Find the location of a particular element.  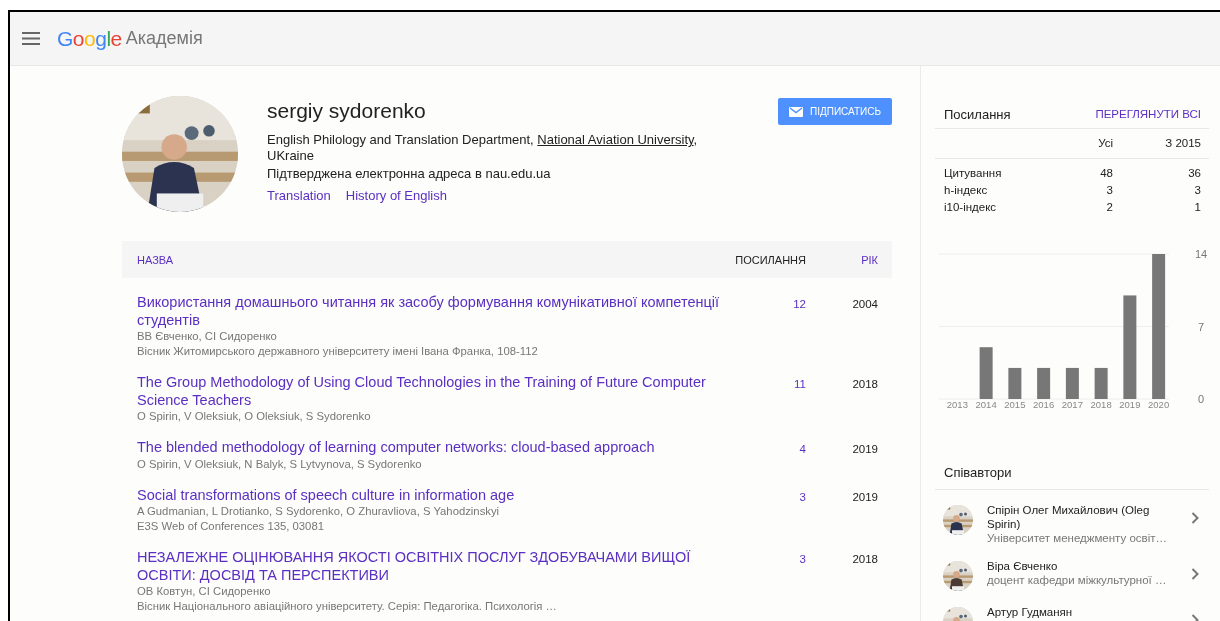

coauthor-item: Артур Гудманян is located at coordinates (1072, 606).